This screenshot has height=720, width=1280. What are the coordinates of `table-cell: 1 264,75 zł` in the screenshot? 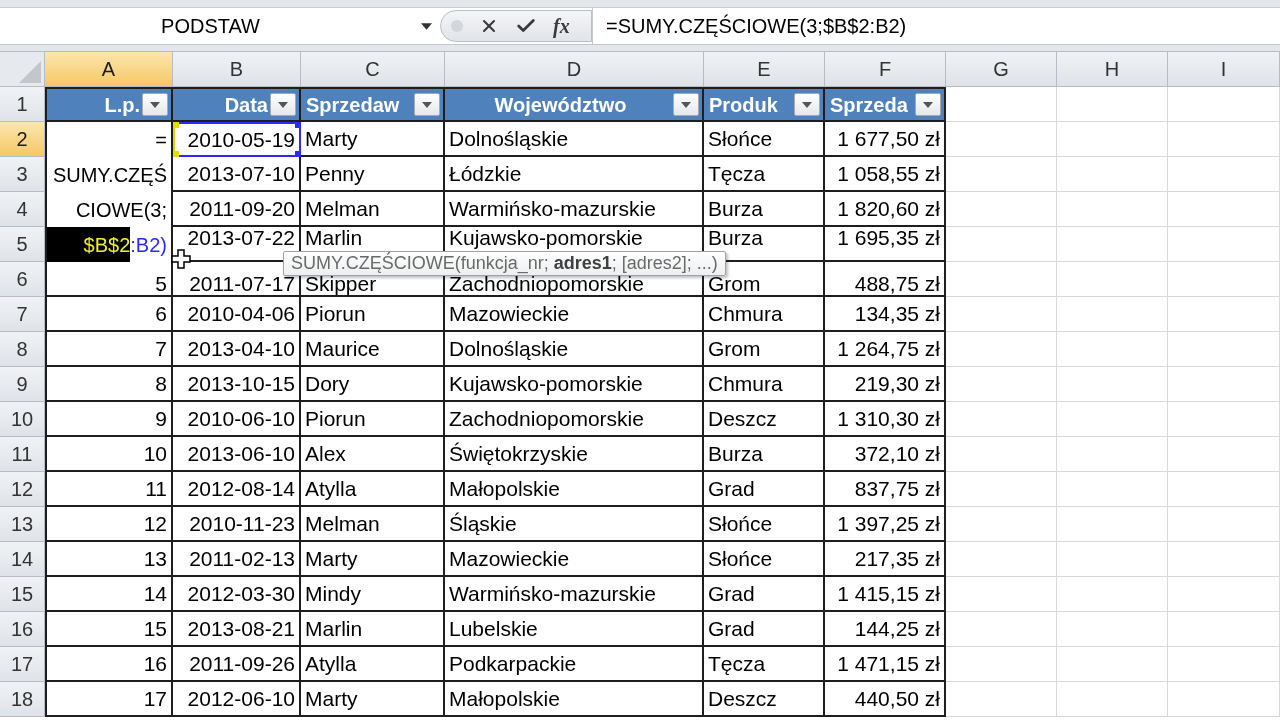 It's located at (885, 349).